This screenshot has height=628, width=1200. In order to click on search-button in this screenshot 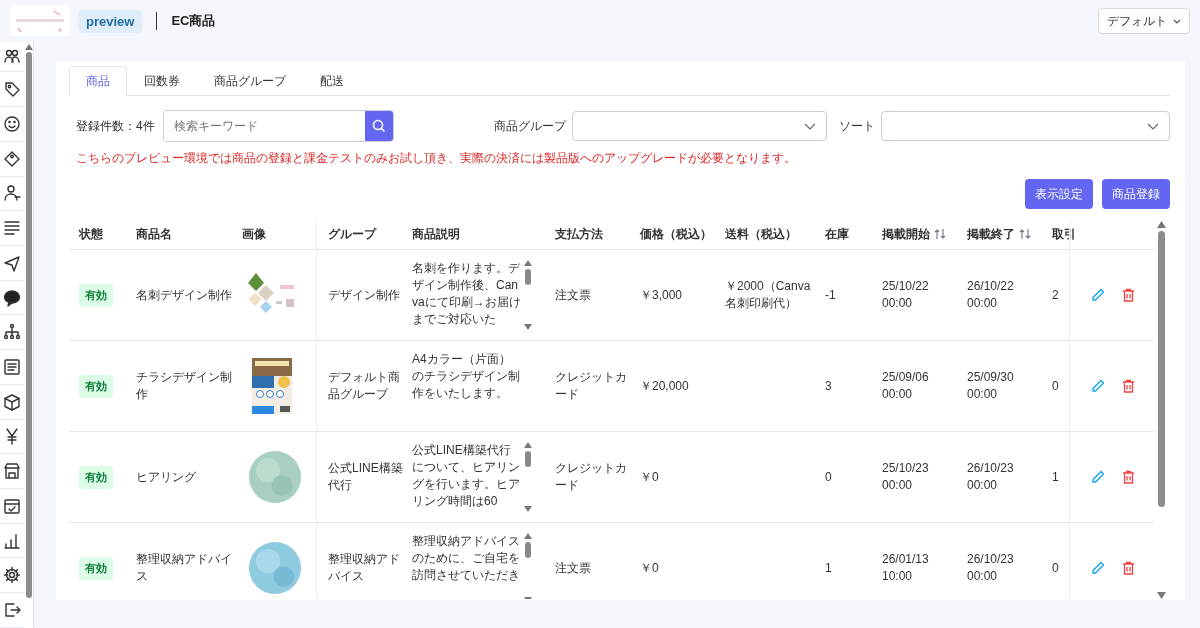, I will do `click(378, 126)`.